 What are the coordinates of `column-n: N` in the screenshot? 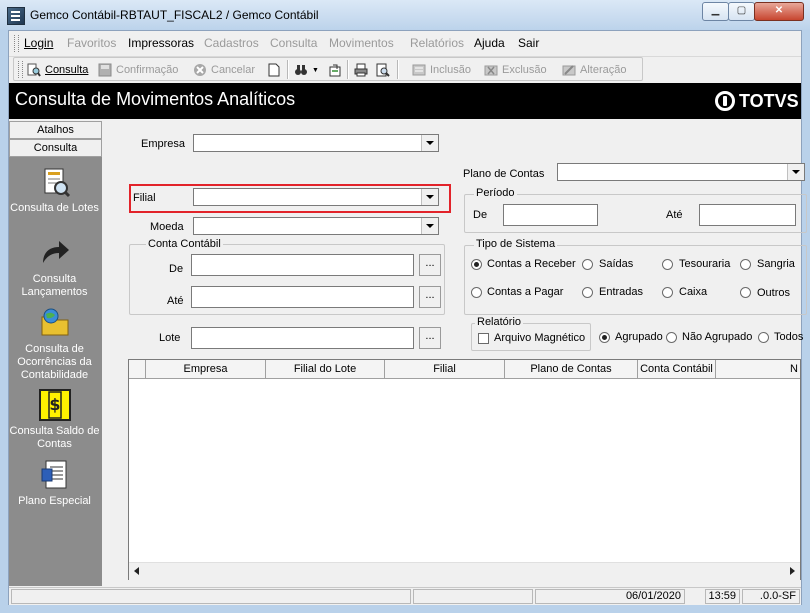 It's located at (757, 369).